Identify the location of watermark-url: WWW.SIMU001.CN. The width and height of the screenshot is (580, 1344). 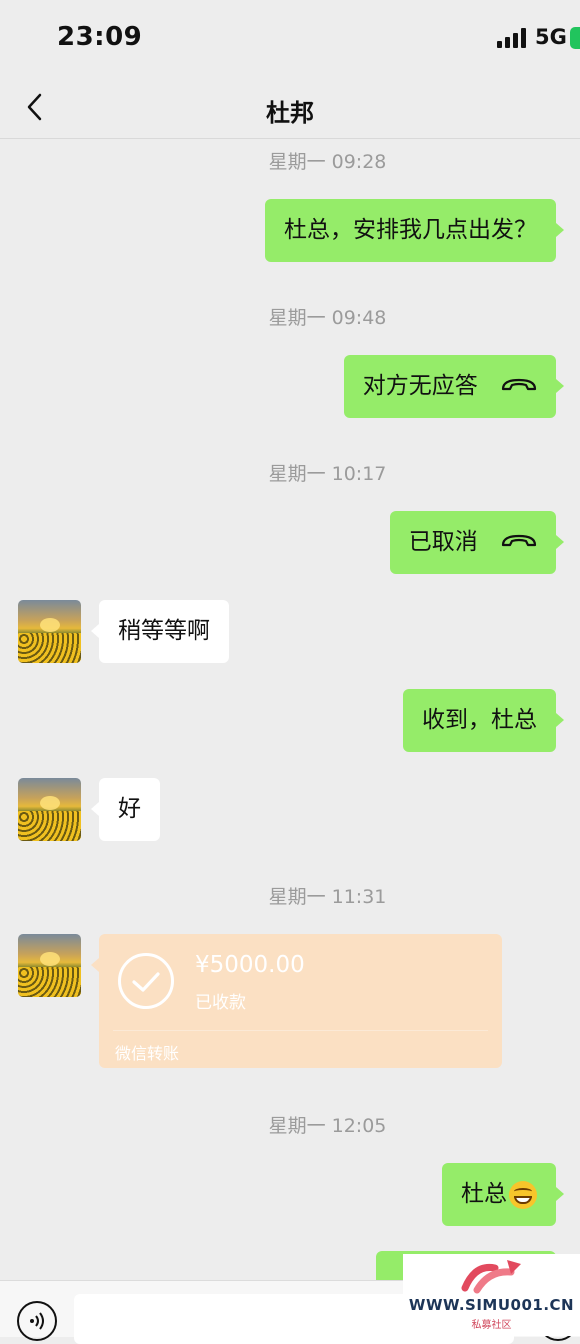
(491, 1305).